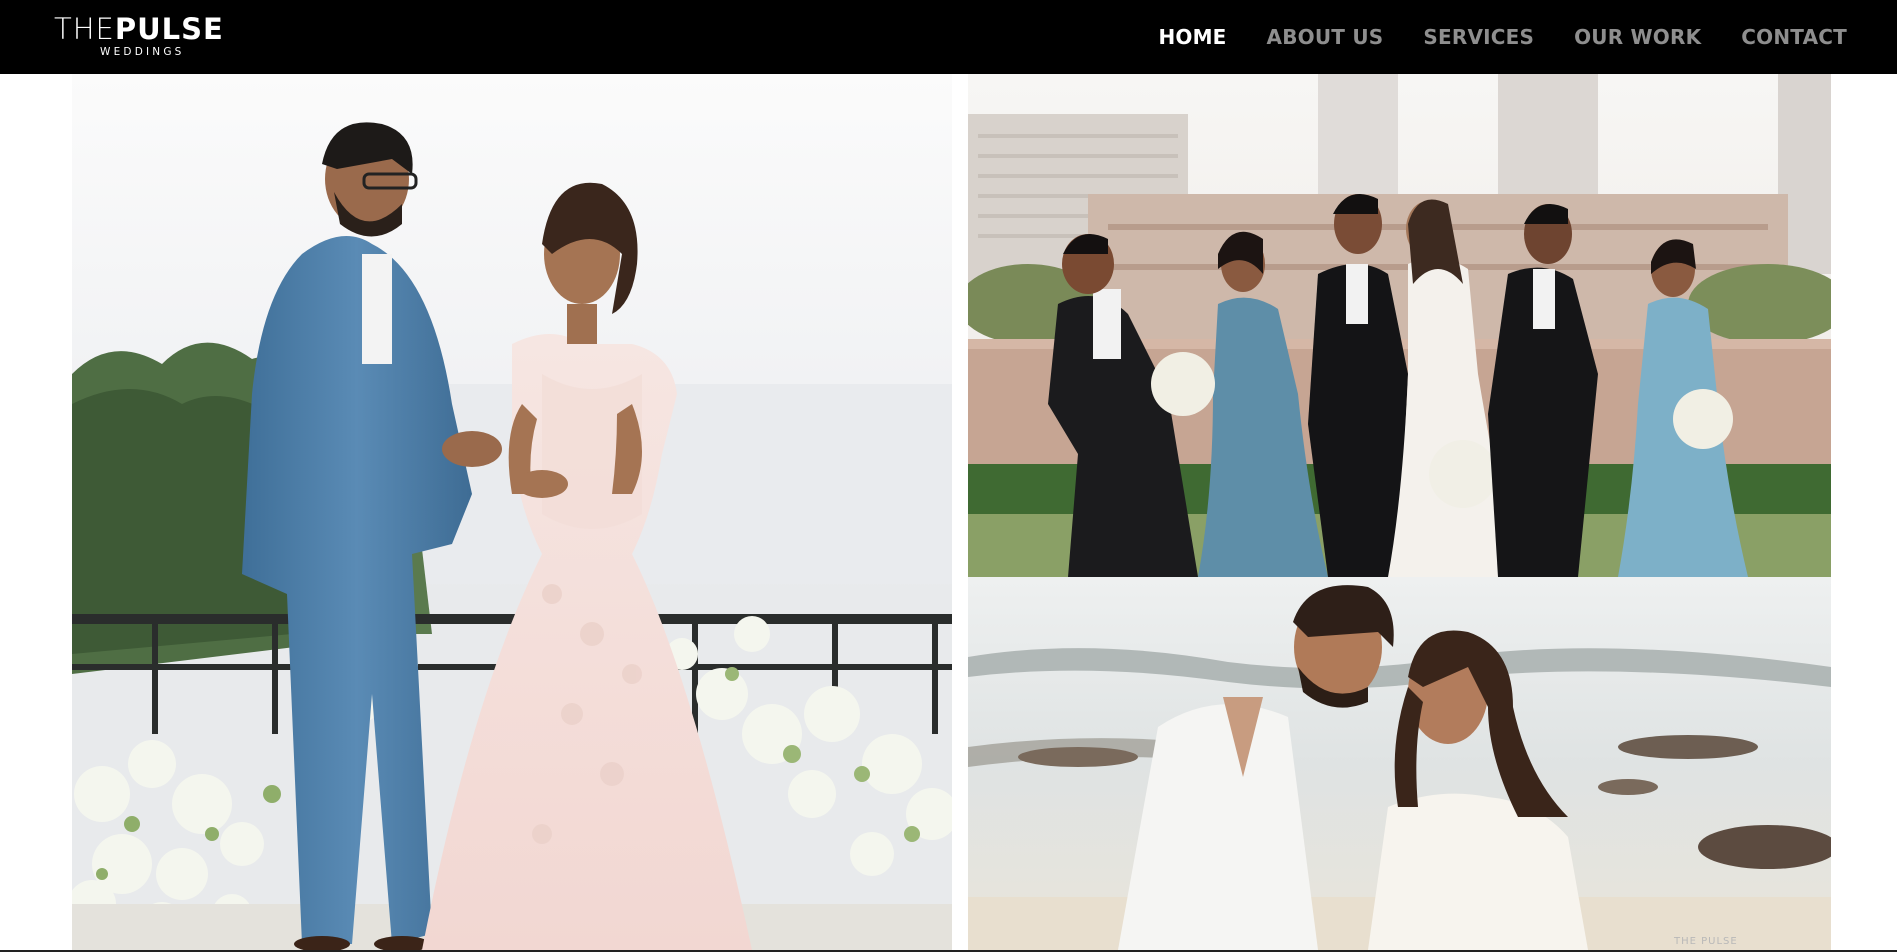  I want to click on logo-word-the: THE, so click(84, 29).